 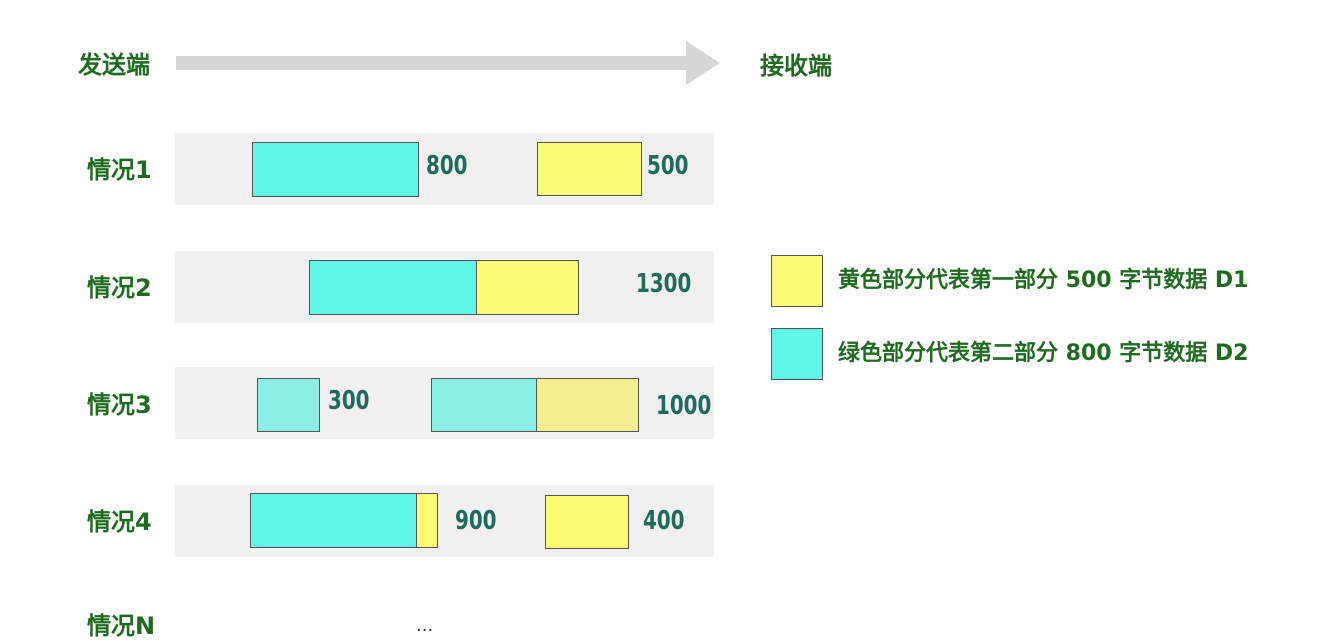 What do you see at coordinates (427, 520) in the screenshot?
I see `row-4-packet-d1-part` at bounding box center [427, 520].